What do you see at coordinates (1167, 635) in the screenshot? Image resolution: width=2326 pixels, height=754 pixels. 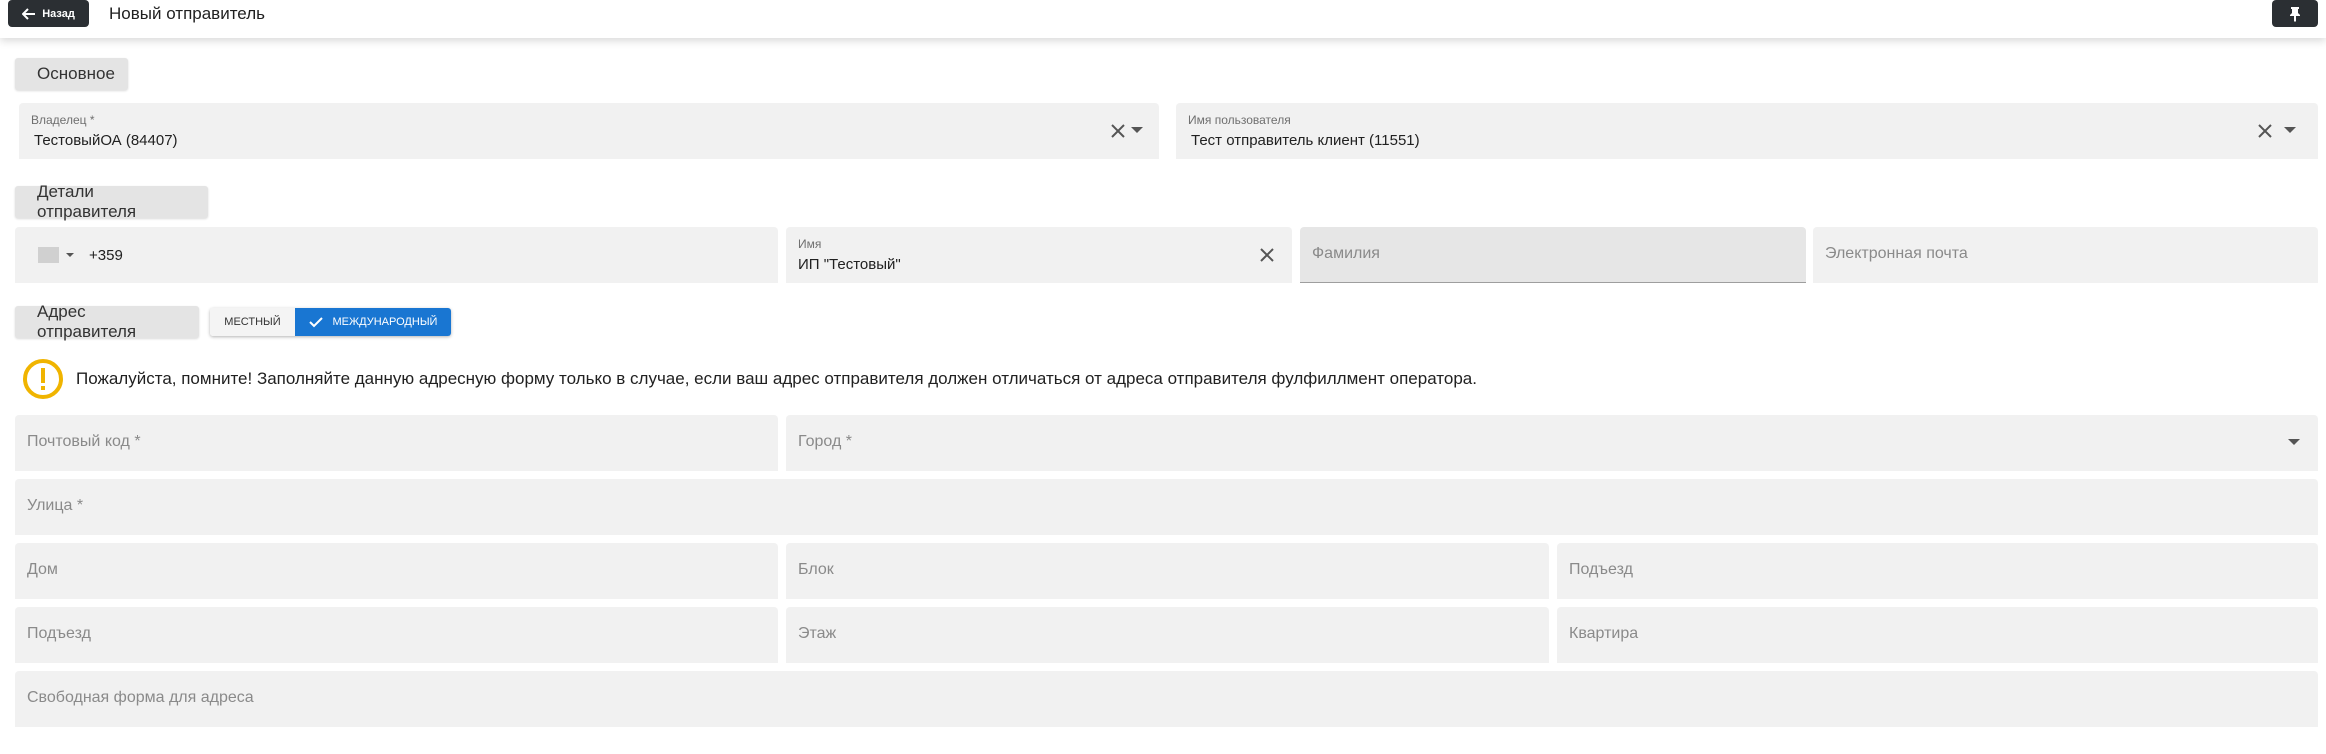 I see `floor-field: Этаж` at bounding box center [1167, 635].